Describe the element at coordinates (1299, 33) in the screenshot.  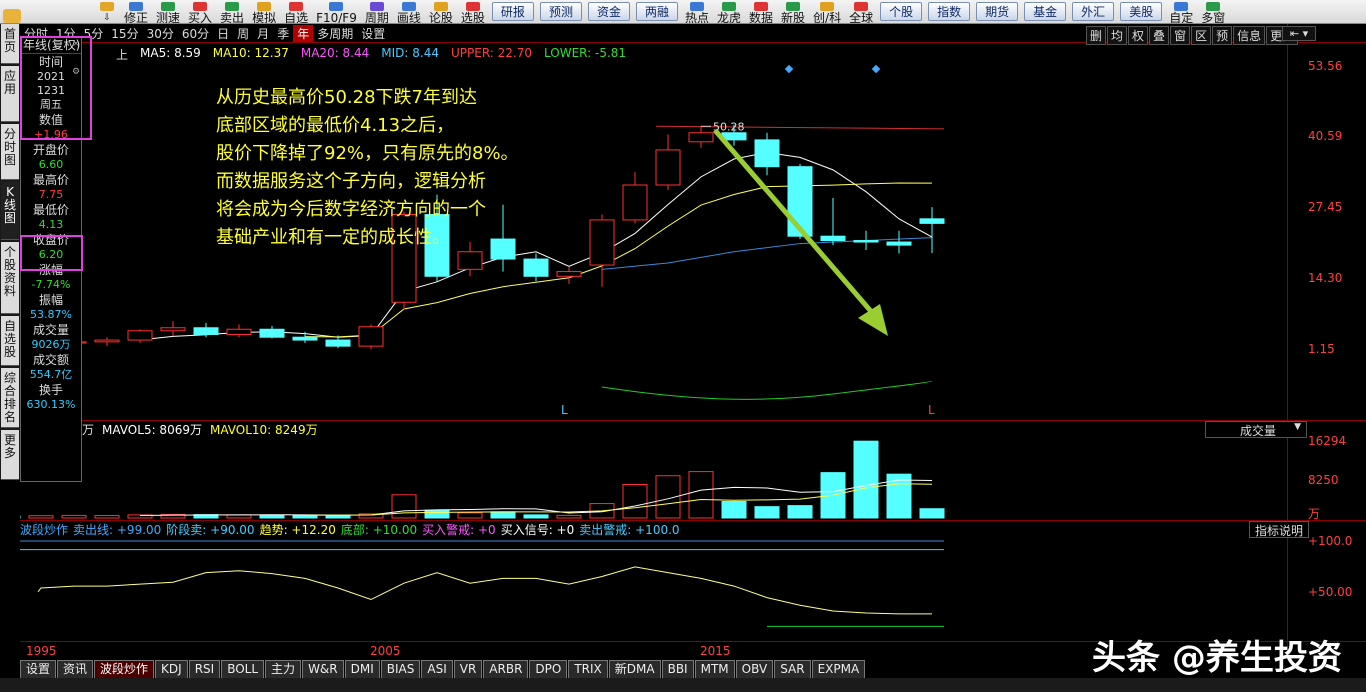
I see `pin-arrow-icon: ⇤ ▾` at that location.